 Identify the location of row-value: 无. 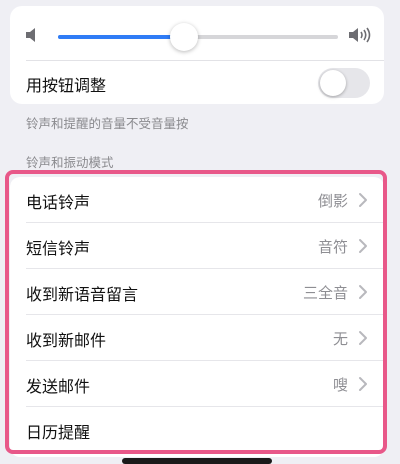
(340, 339).